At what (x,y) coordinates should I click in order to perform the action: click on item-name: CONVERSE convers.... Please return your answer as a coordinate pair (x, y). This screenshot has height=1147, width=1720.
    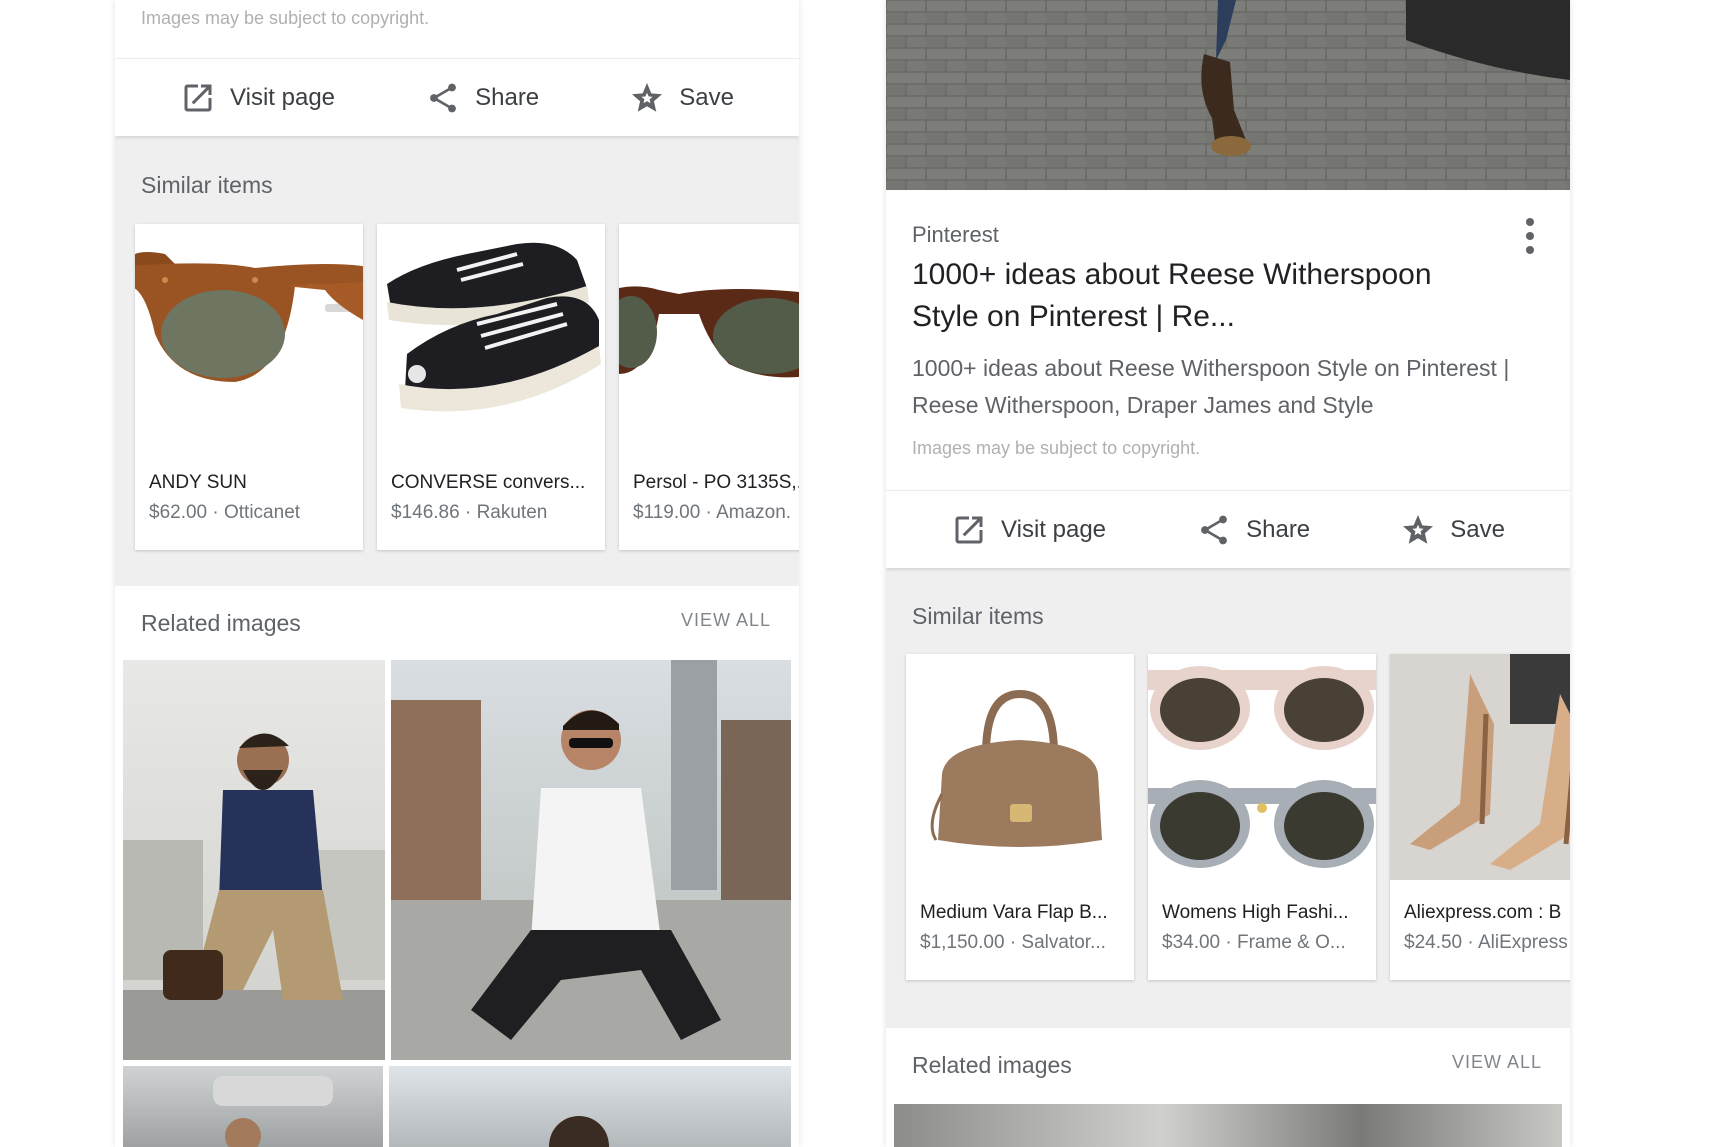
    Looking at the image, I should click on (488, 482).